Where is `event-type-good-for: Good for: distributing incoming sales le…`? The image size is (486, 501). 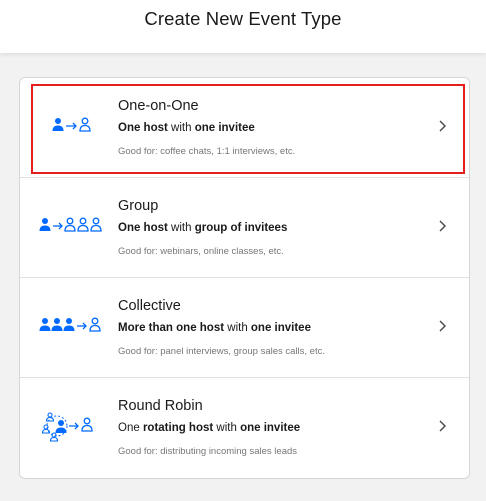 event-type-good-for: Good for: distributing incoming sales le… is located at coordinates (208, 451).